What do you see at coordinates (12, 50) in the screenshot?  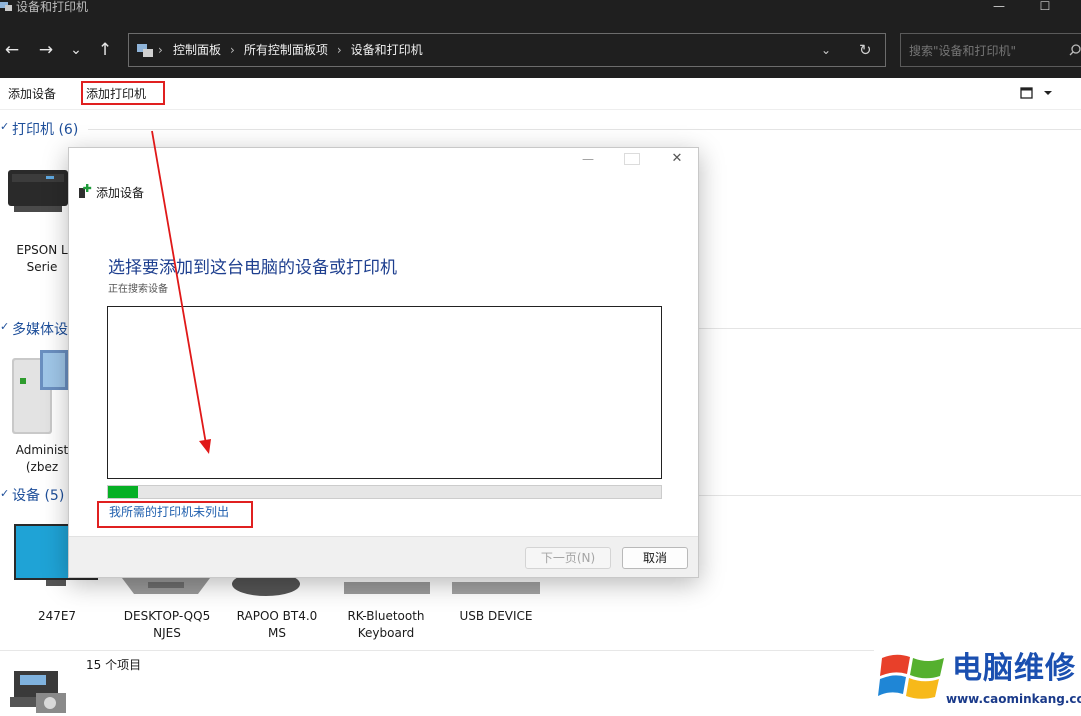 I see `back-button: ←` at bounding box center [12, 50].